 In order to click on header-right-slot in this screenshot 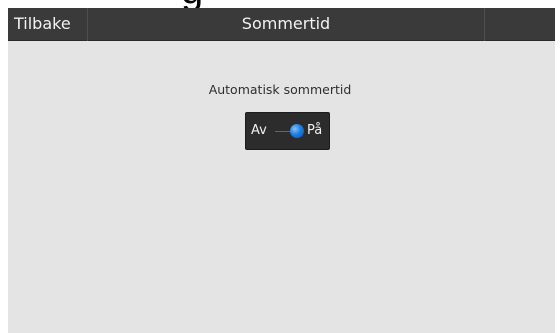, I will do `click(519, 24)`.